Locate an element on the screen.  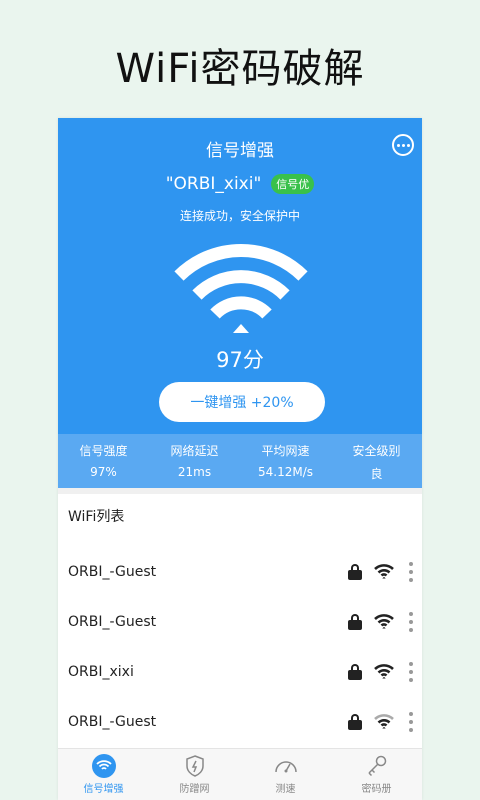
key-icon is located at coordinates (377, 766).